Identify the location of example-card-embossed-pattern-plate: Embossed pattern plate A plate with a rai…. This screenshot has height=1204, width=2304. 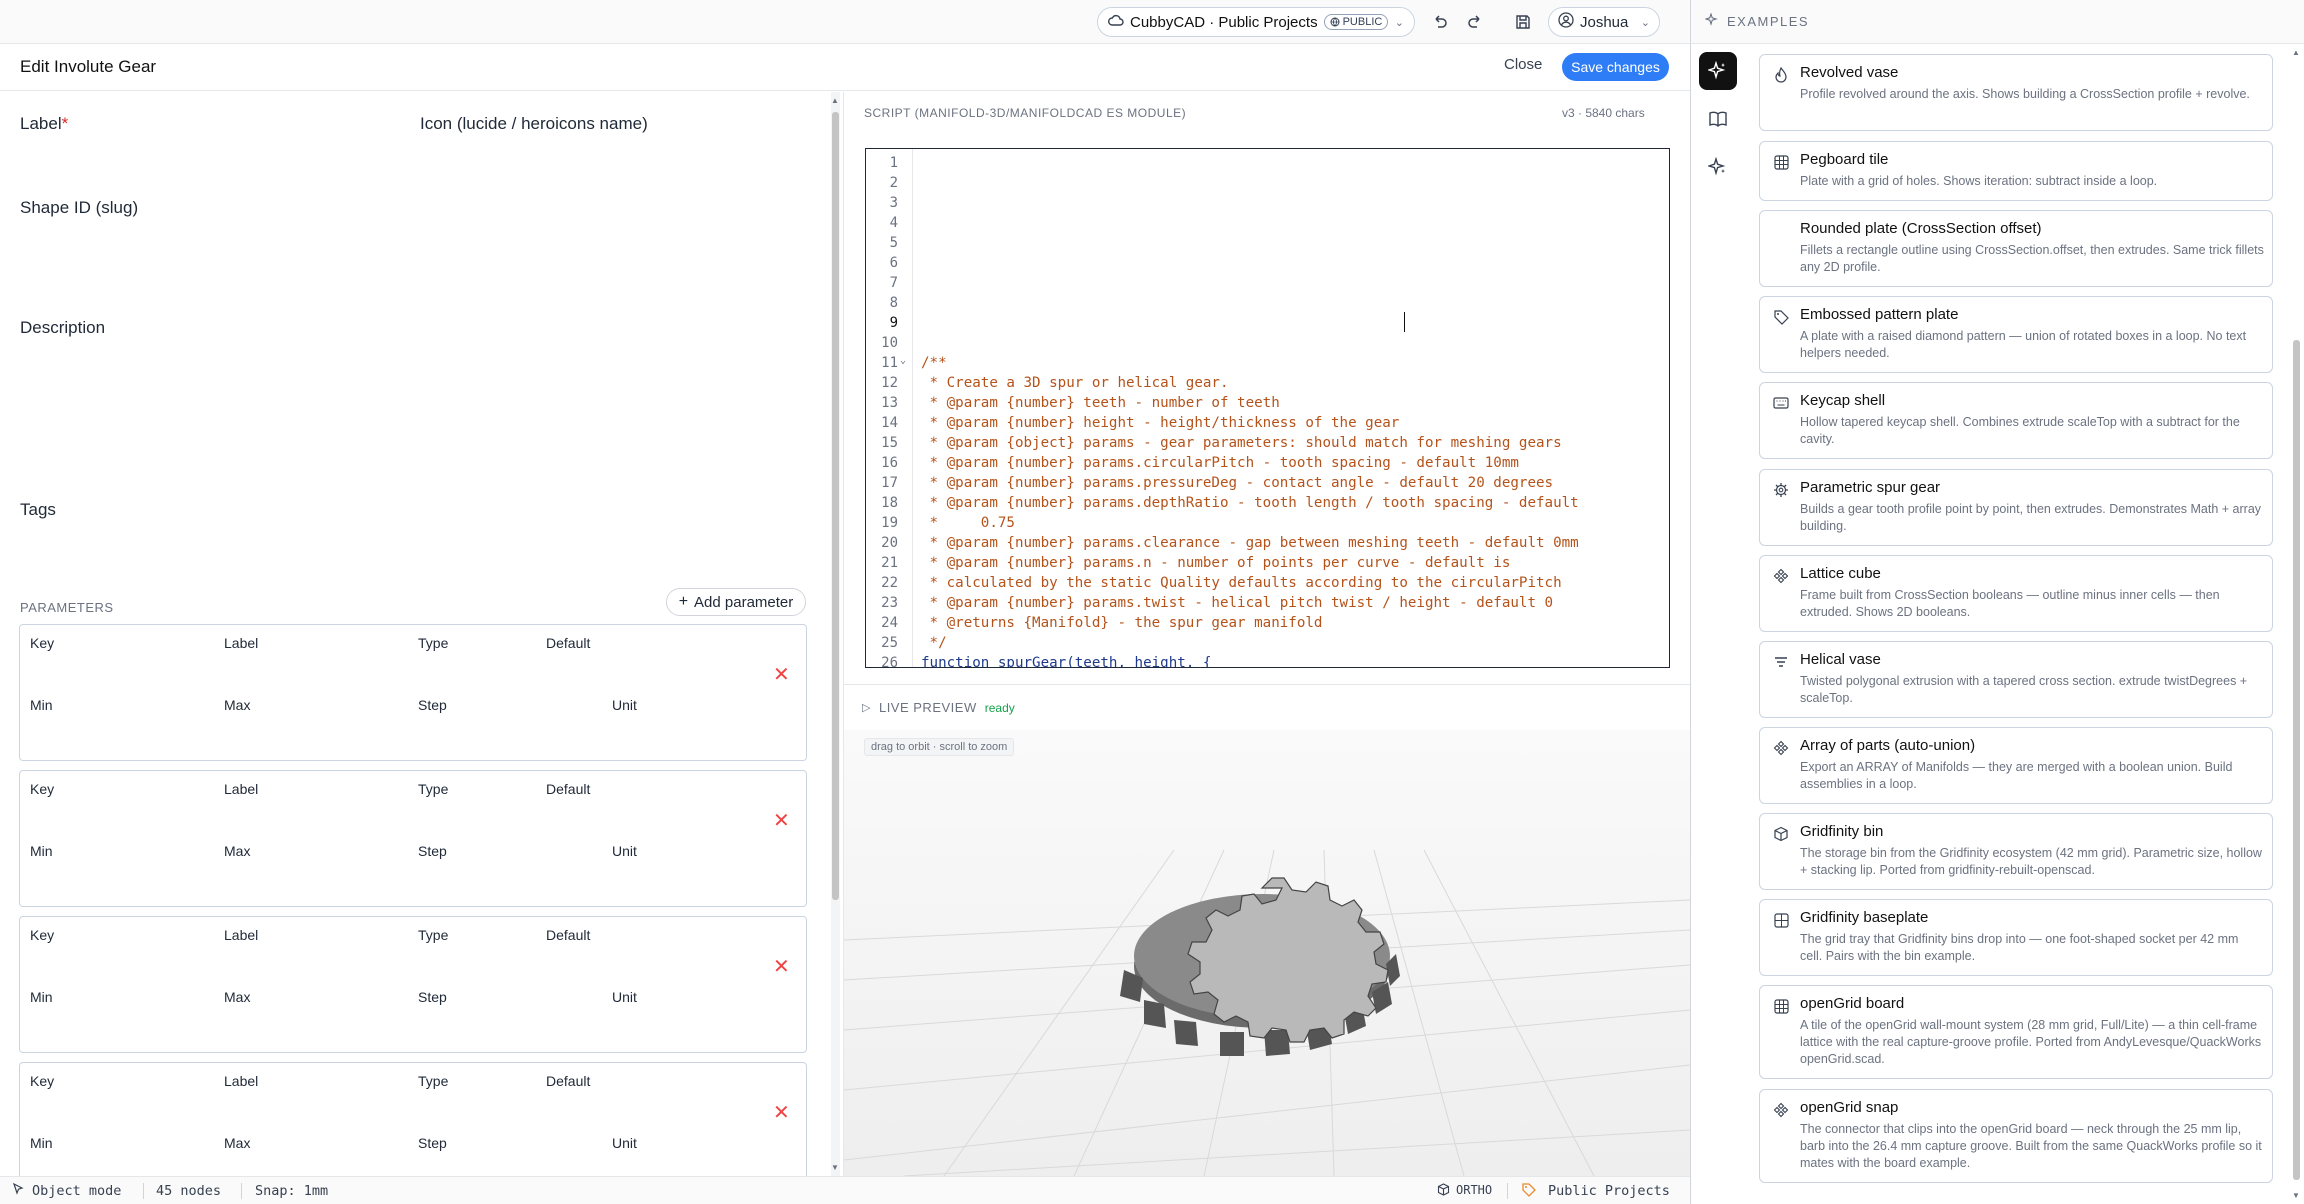
(2016, 334).